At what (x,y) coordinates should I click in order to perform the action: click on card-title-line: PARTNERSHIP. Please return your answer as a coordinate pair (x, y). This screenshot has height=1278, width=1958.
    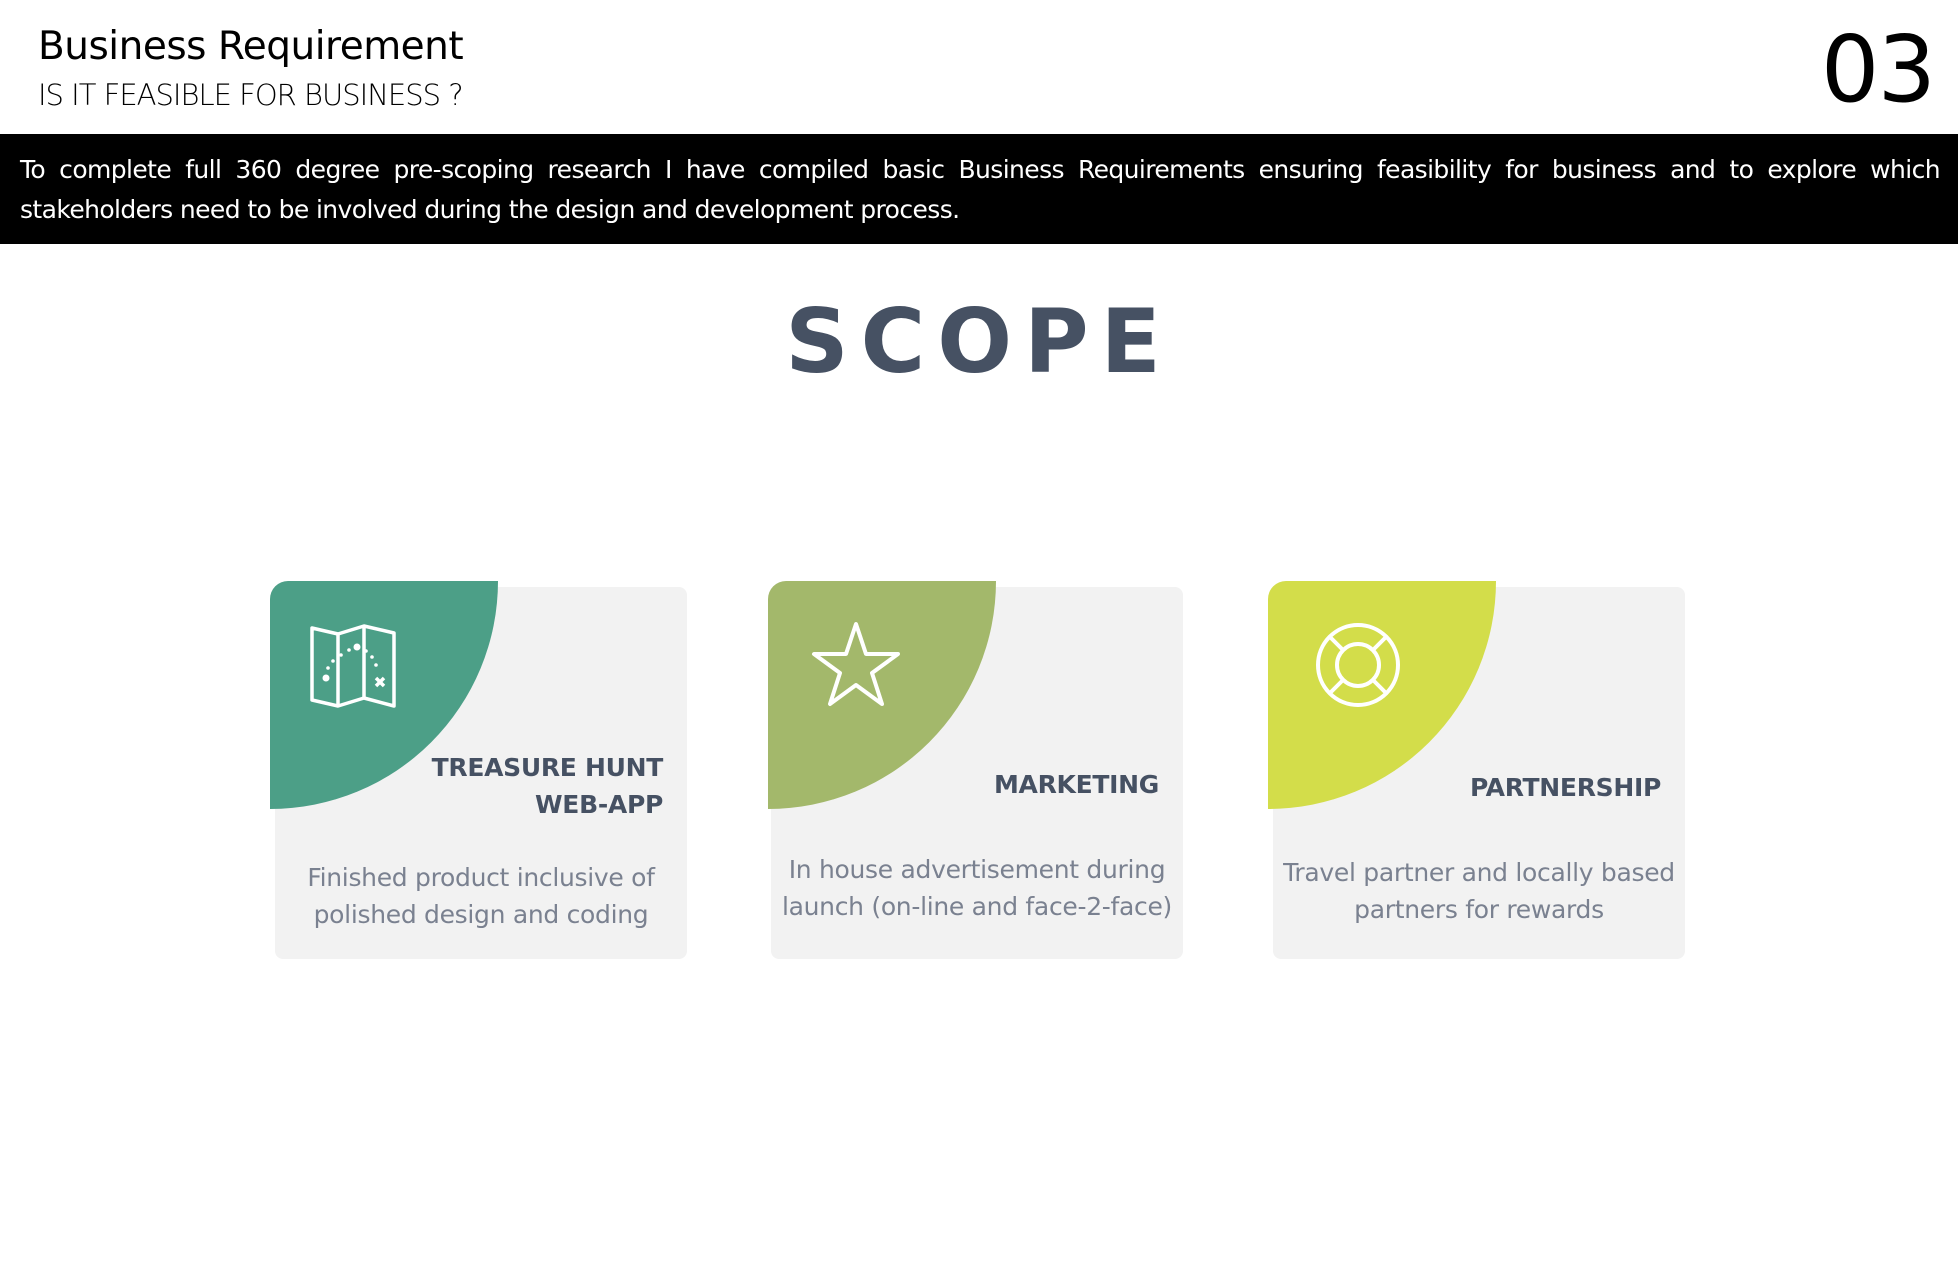
    Looking at the image, I should click on (1565, 787).